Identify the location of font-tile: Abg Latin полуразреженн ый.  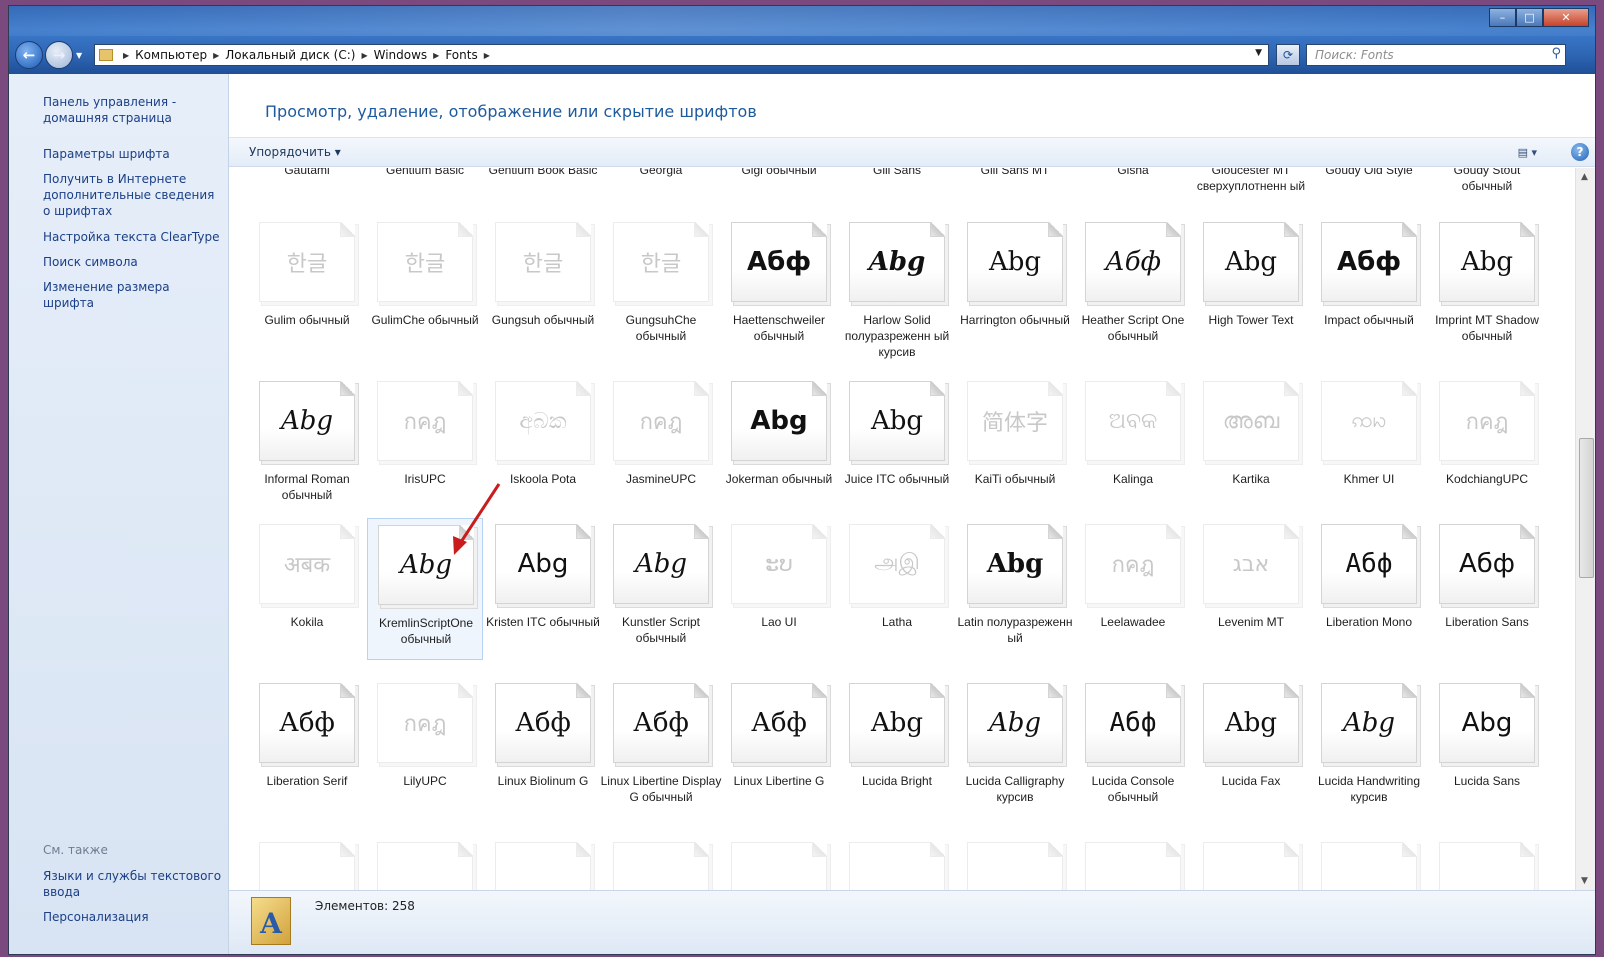
(1015, 595).